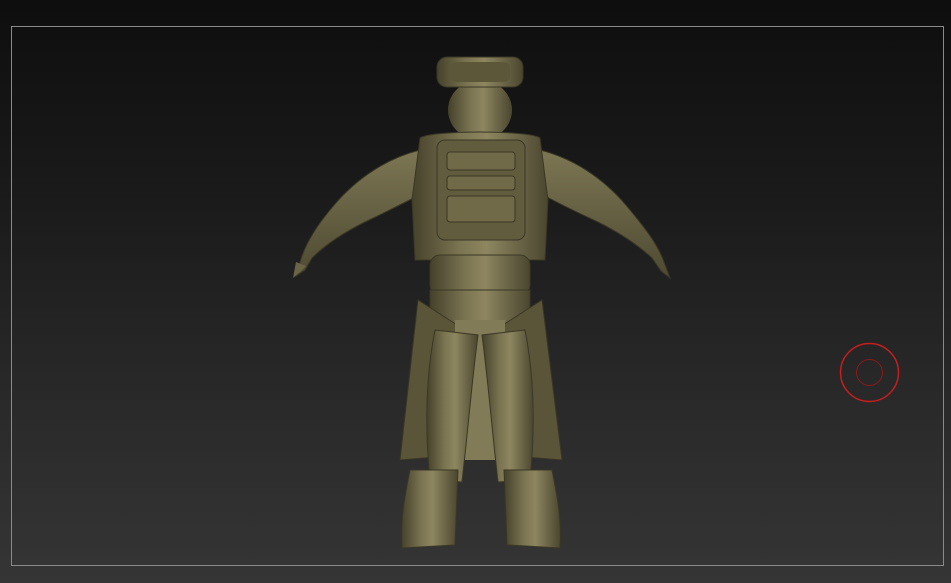 Image resolution: width=951 pixels, height=583 pixels. Describe the element at coordinates (480, 98) in the screenshot. I see `head` at that location.